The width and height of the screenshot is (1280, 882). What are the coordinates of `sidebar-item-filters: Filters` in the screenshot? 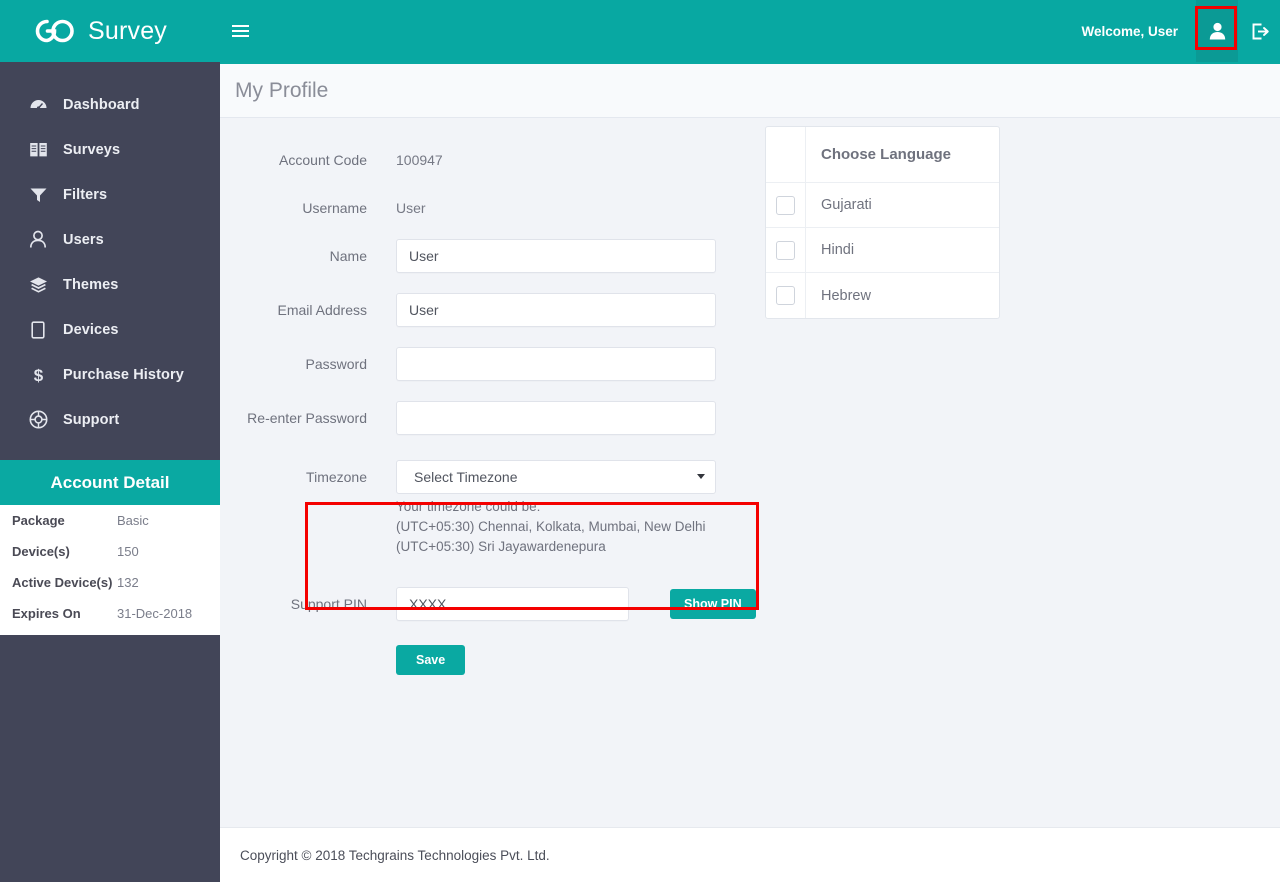 It's located at (110, 194).